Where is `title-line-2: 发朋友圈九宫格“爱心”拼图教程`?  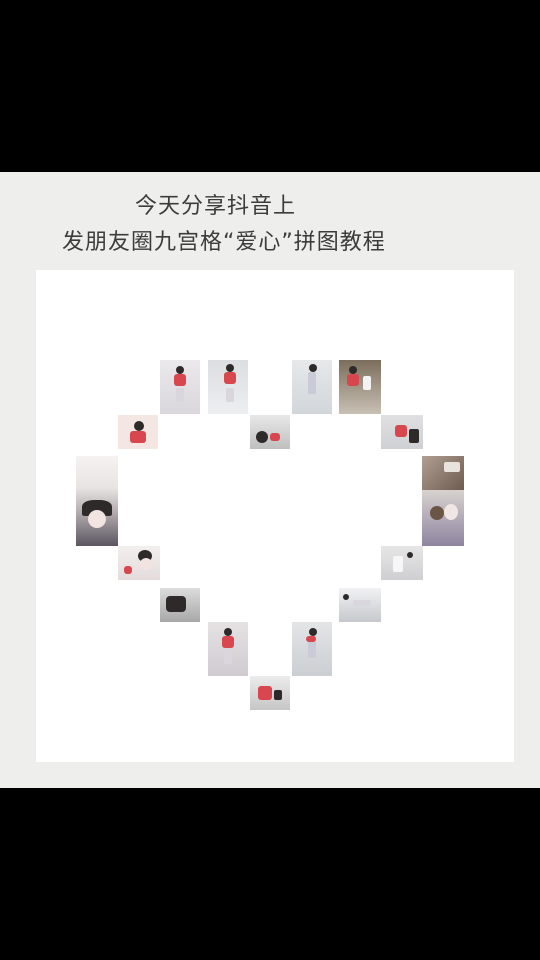
title-line-2: 发朋友圈九宫格“爱心”拼图教程 is located at coordinates (224, 242).